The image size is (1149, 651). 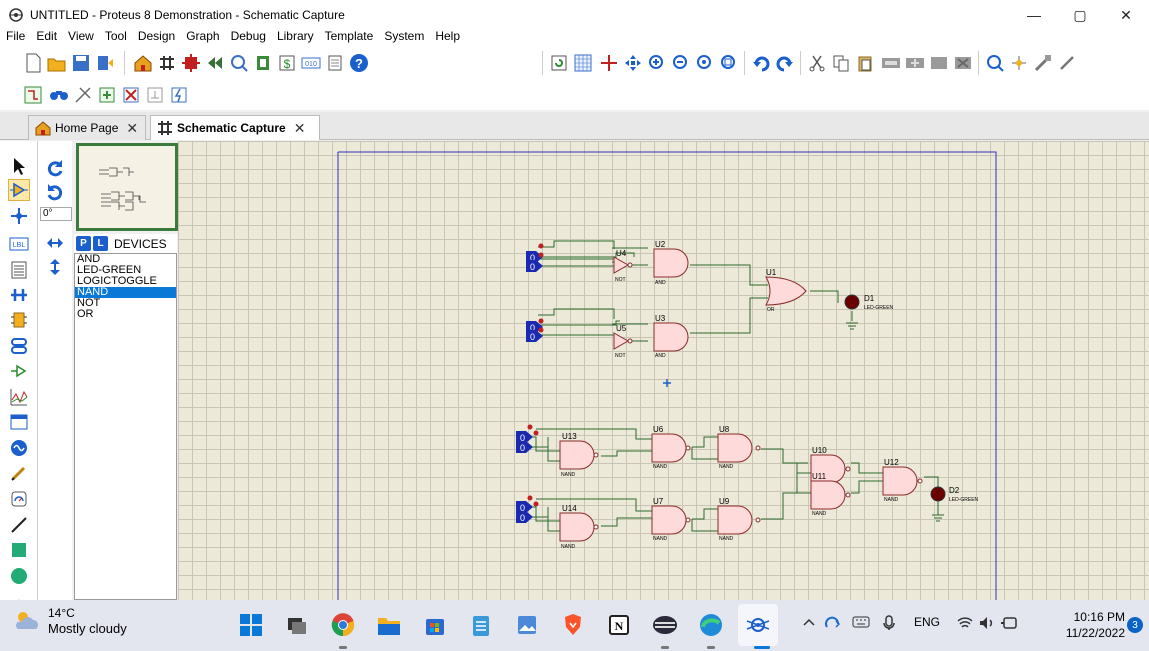 What do you see at coordinates (817, 63) in the screenshot?
I see `cut-icon` at bounding box center [817, 63].